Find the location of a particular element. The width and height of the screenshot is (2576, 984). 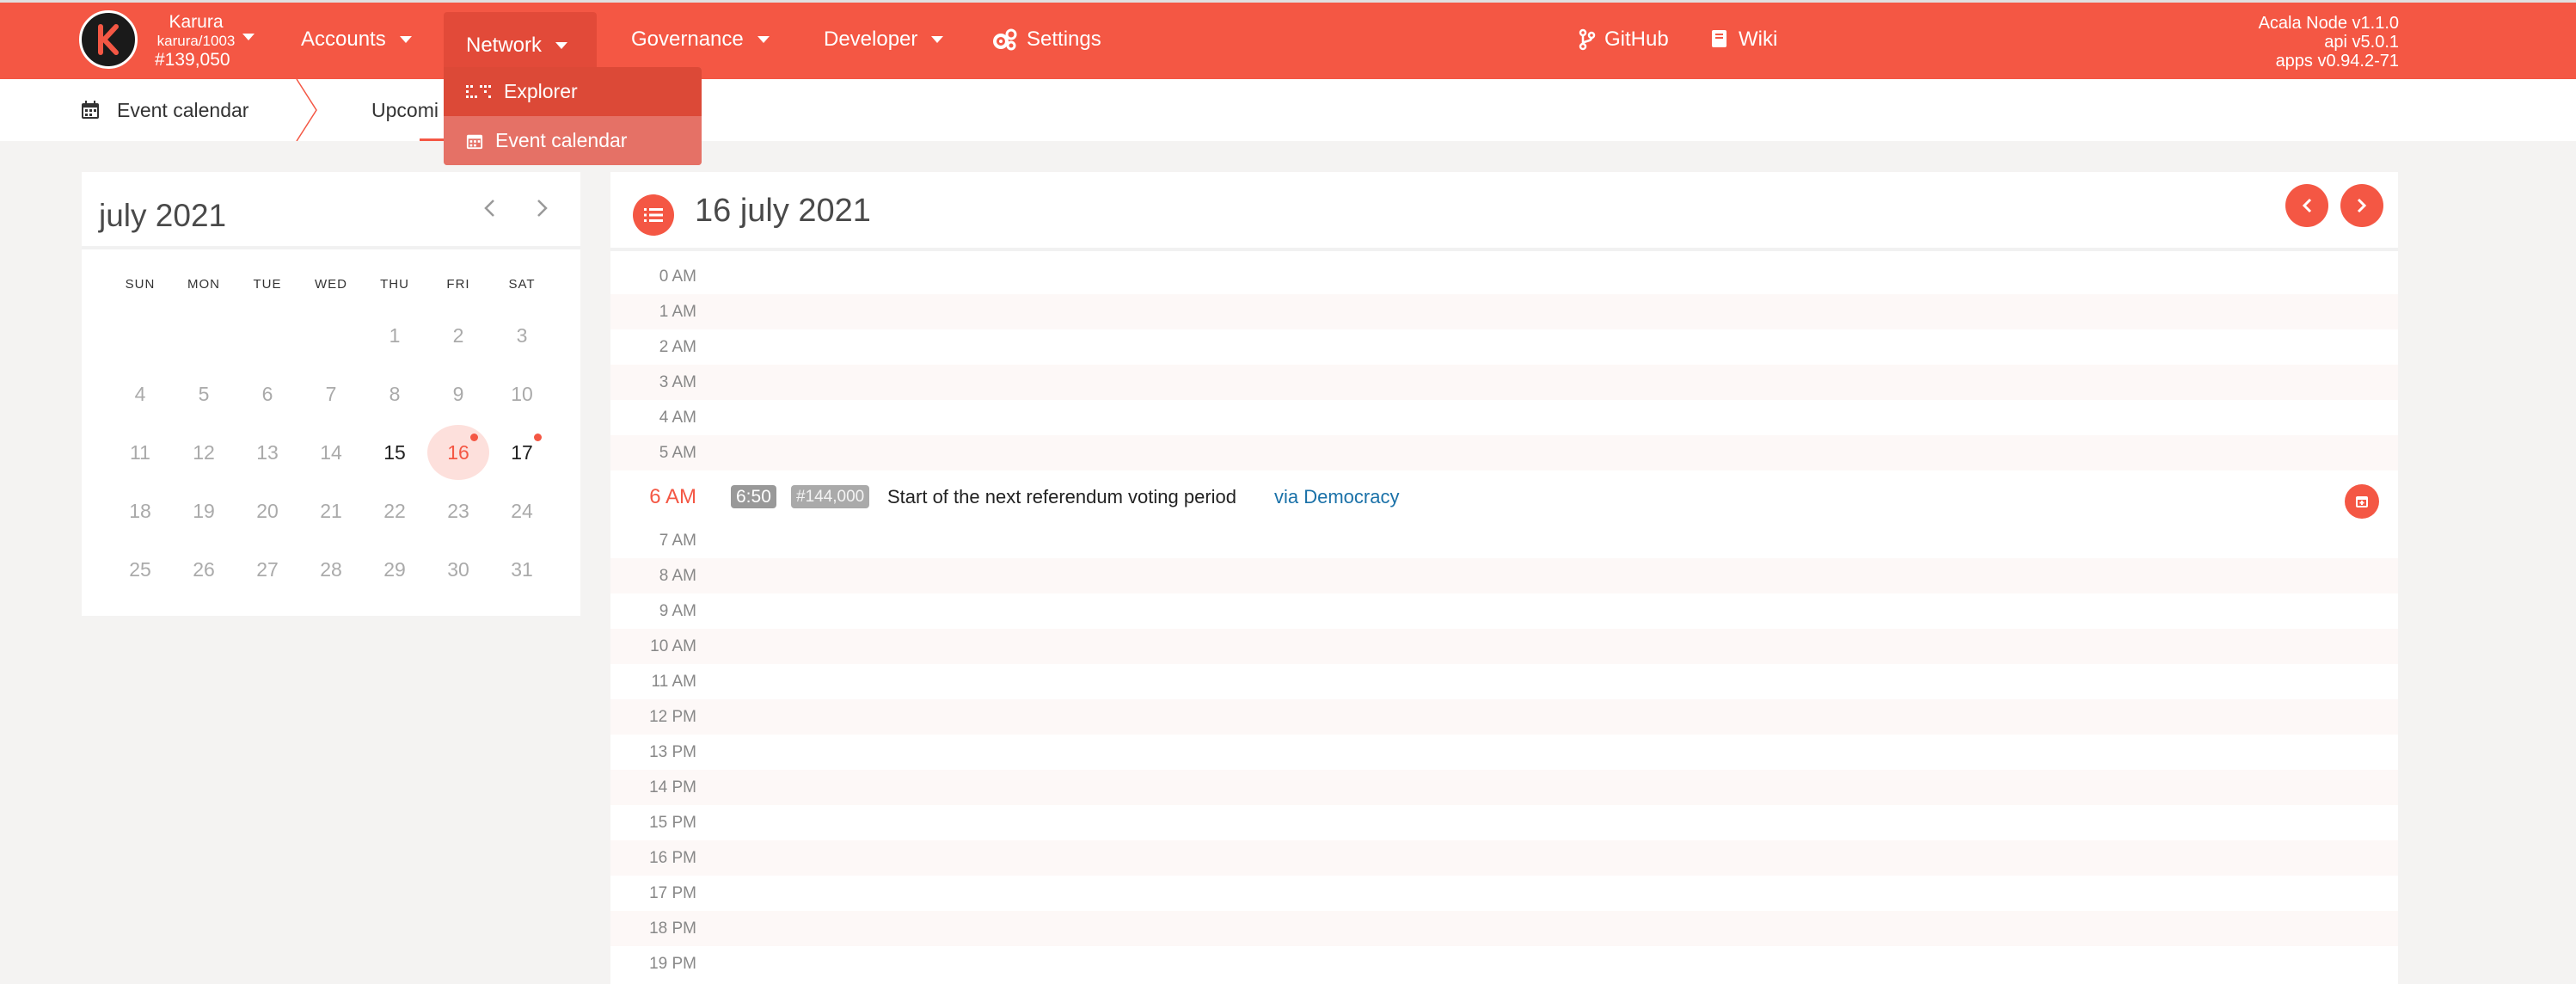

calendar-day-28: 28 is located at coordinates (331, 569).